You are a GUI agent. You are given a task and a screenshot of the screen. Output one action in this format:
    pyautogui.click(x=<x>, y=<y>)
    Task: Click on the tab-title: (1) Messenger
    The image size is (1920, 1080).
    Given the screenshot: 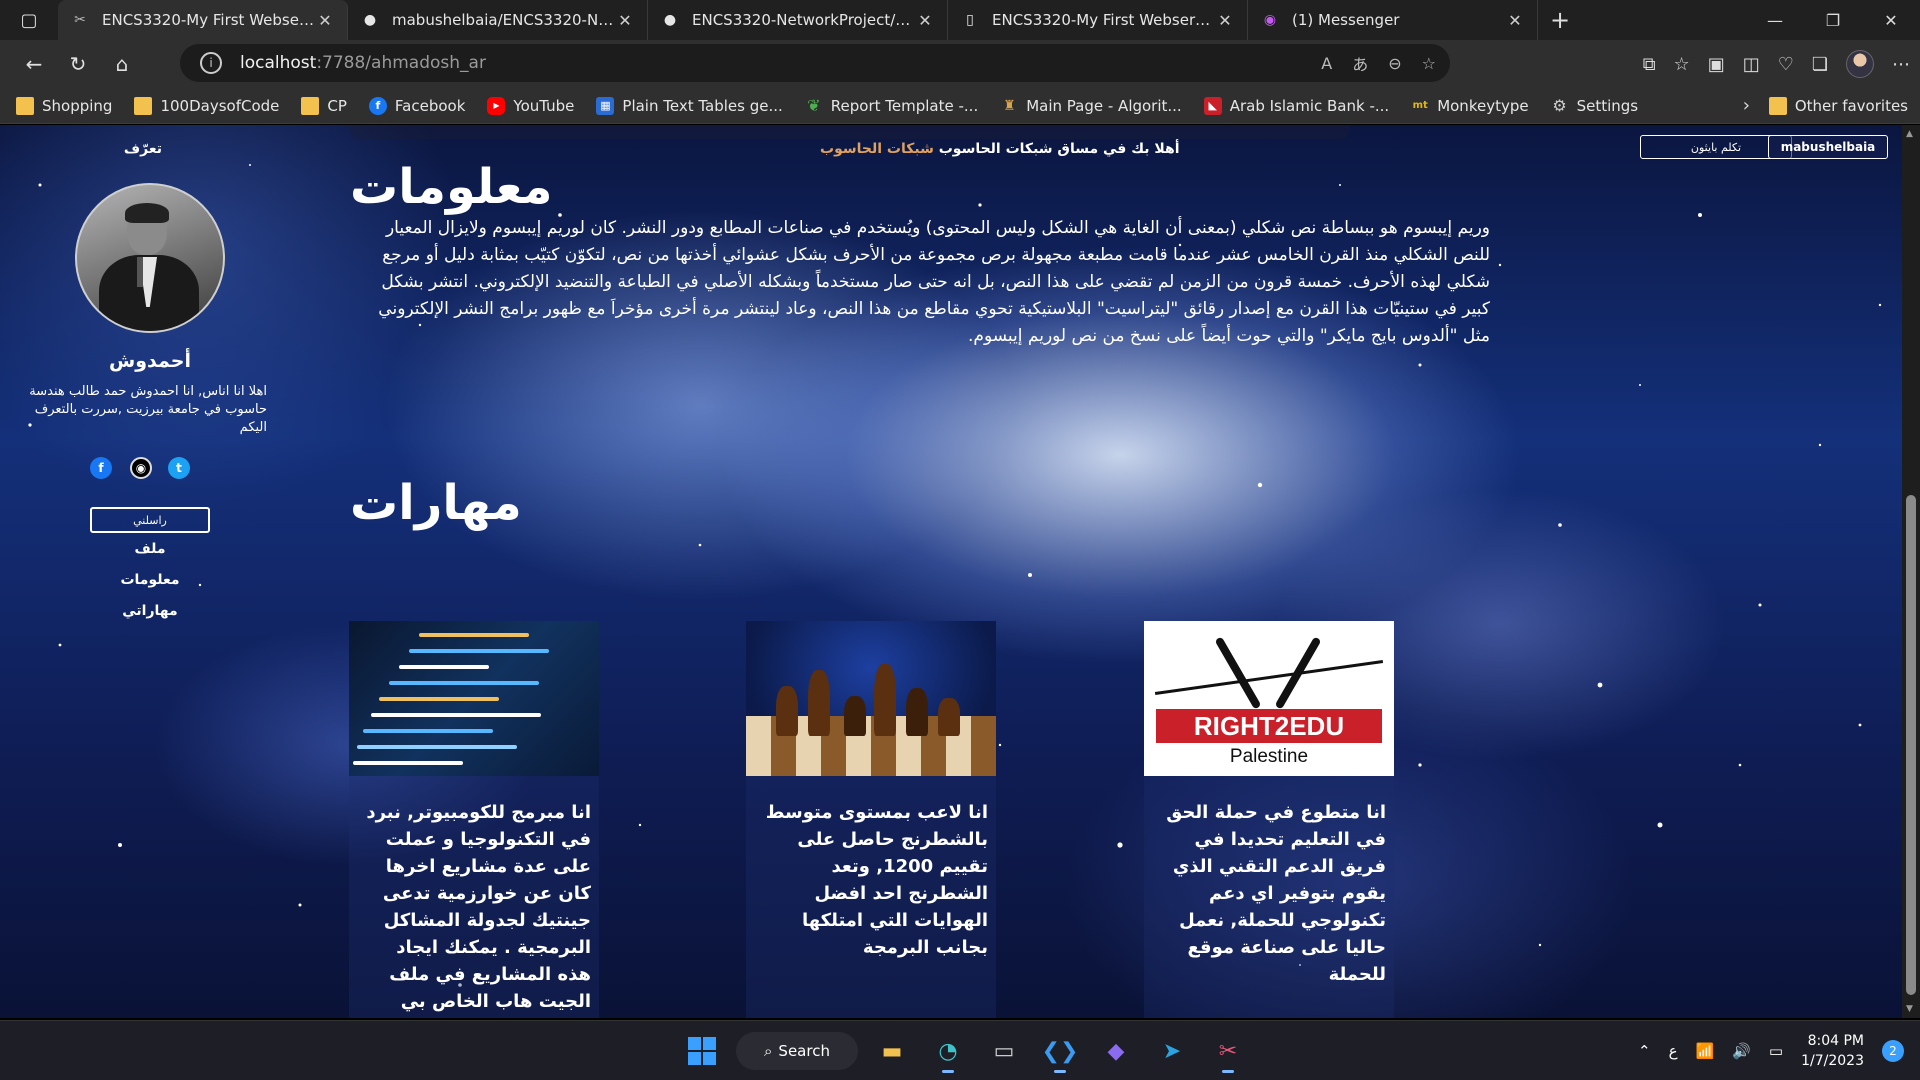 What is the action you would take?
    pyautogui.click(x=1346, y=20)
    